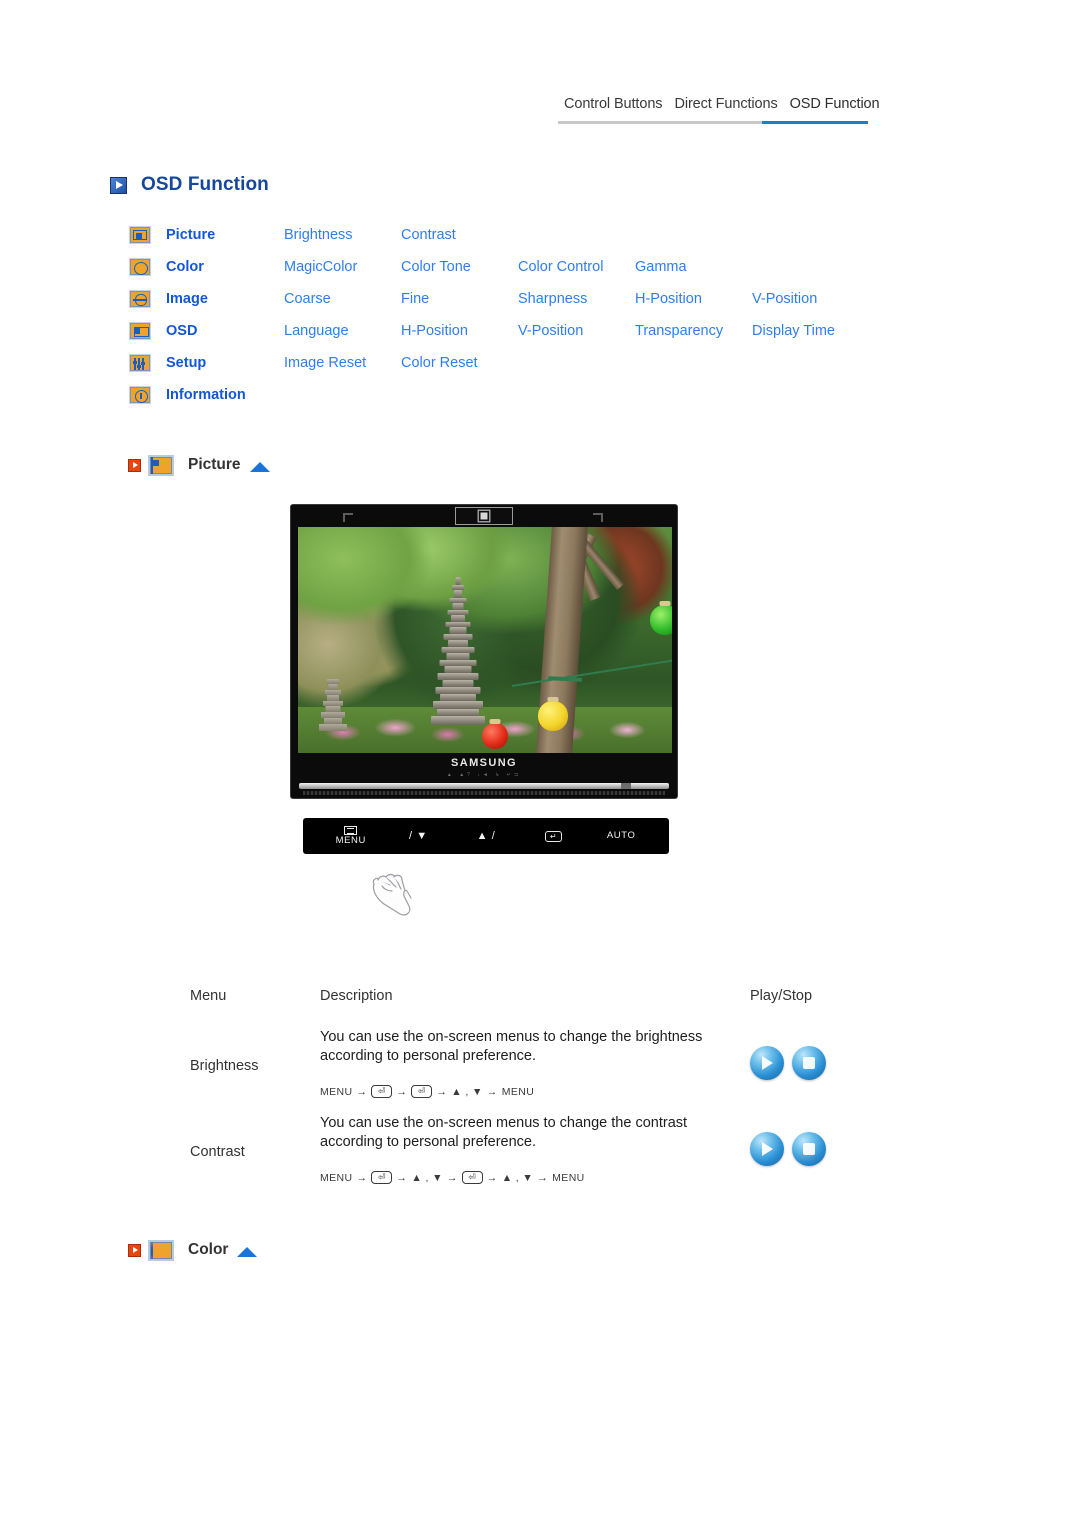 This screenshot has width=1080, height=1528. What do you see at coordinates (342, 267) in the screenshot?
I see `menu-item-magiccolor: MagicColor` at bounding box center [342, 267].